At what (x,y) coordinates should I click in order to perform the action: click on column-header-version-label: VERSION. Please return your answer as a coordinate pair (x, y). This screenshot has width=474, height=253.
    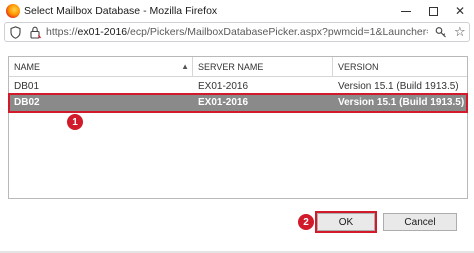
    Looking at the image, I should click on (358, 67).